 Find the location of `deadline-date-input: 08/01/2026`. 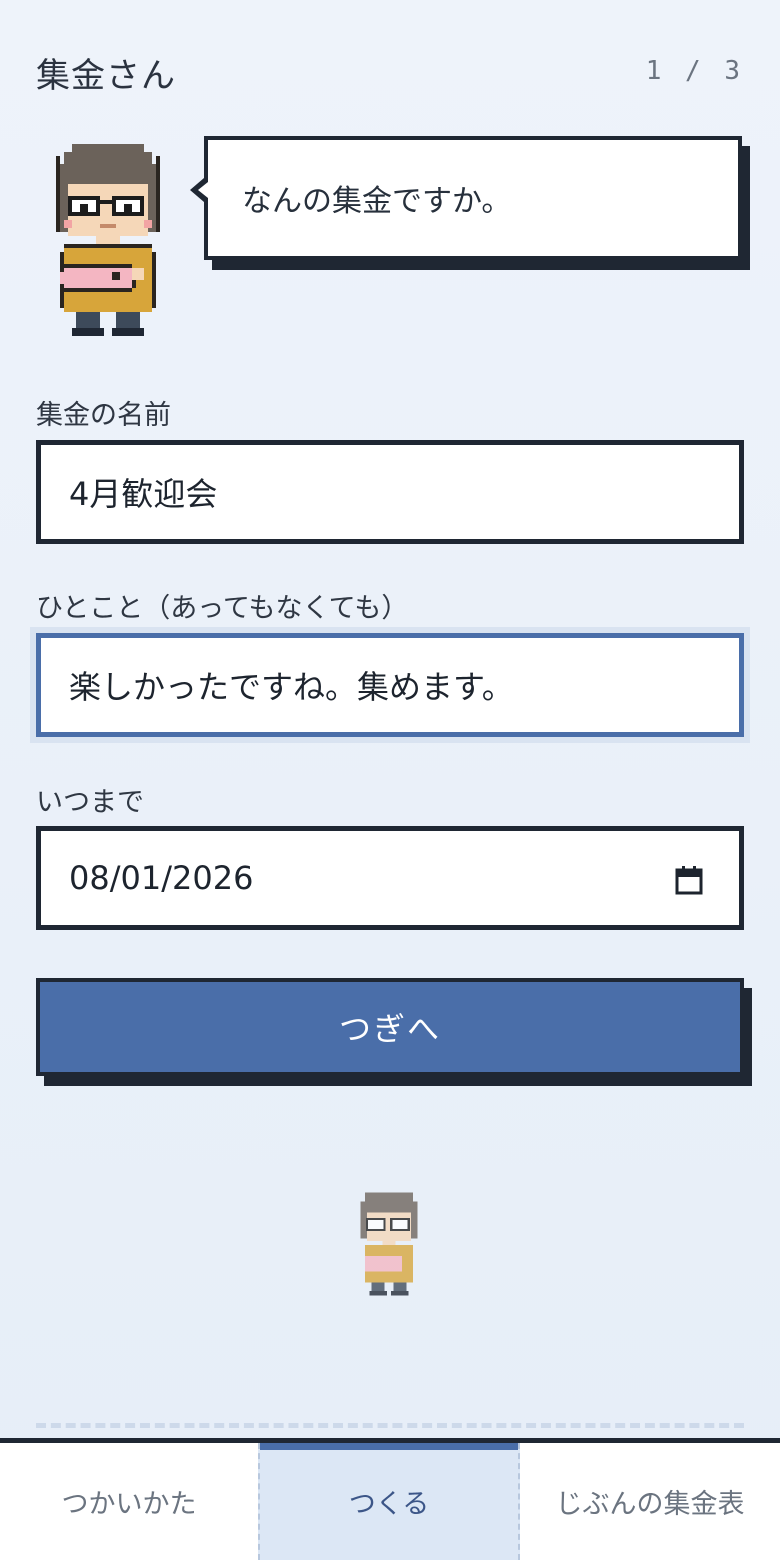

deadline-date-input: 08/01/2026 is located at coordinates (390, 878).